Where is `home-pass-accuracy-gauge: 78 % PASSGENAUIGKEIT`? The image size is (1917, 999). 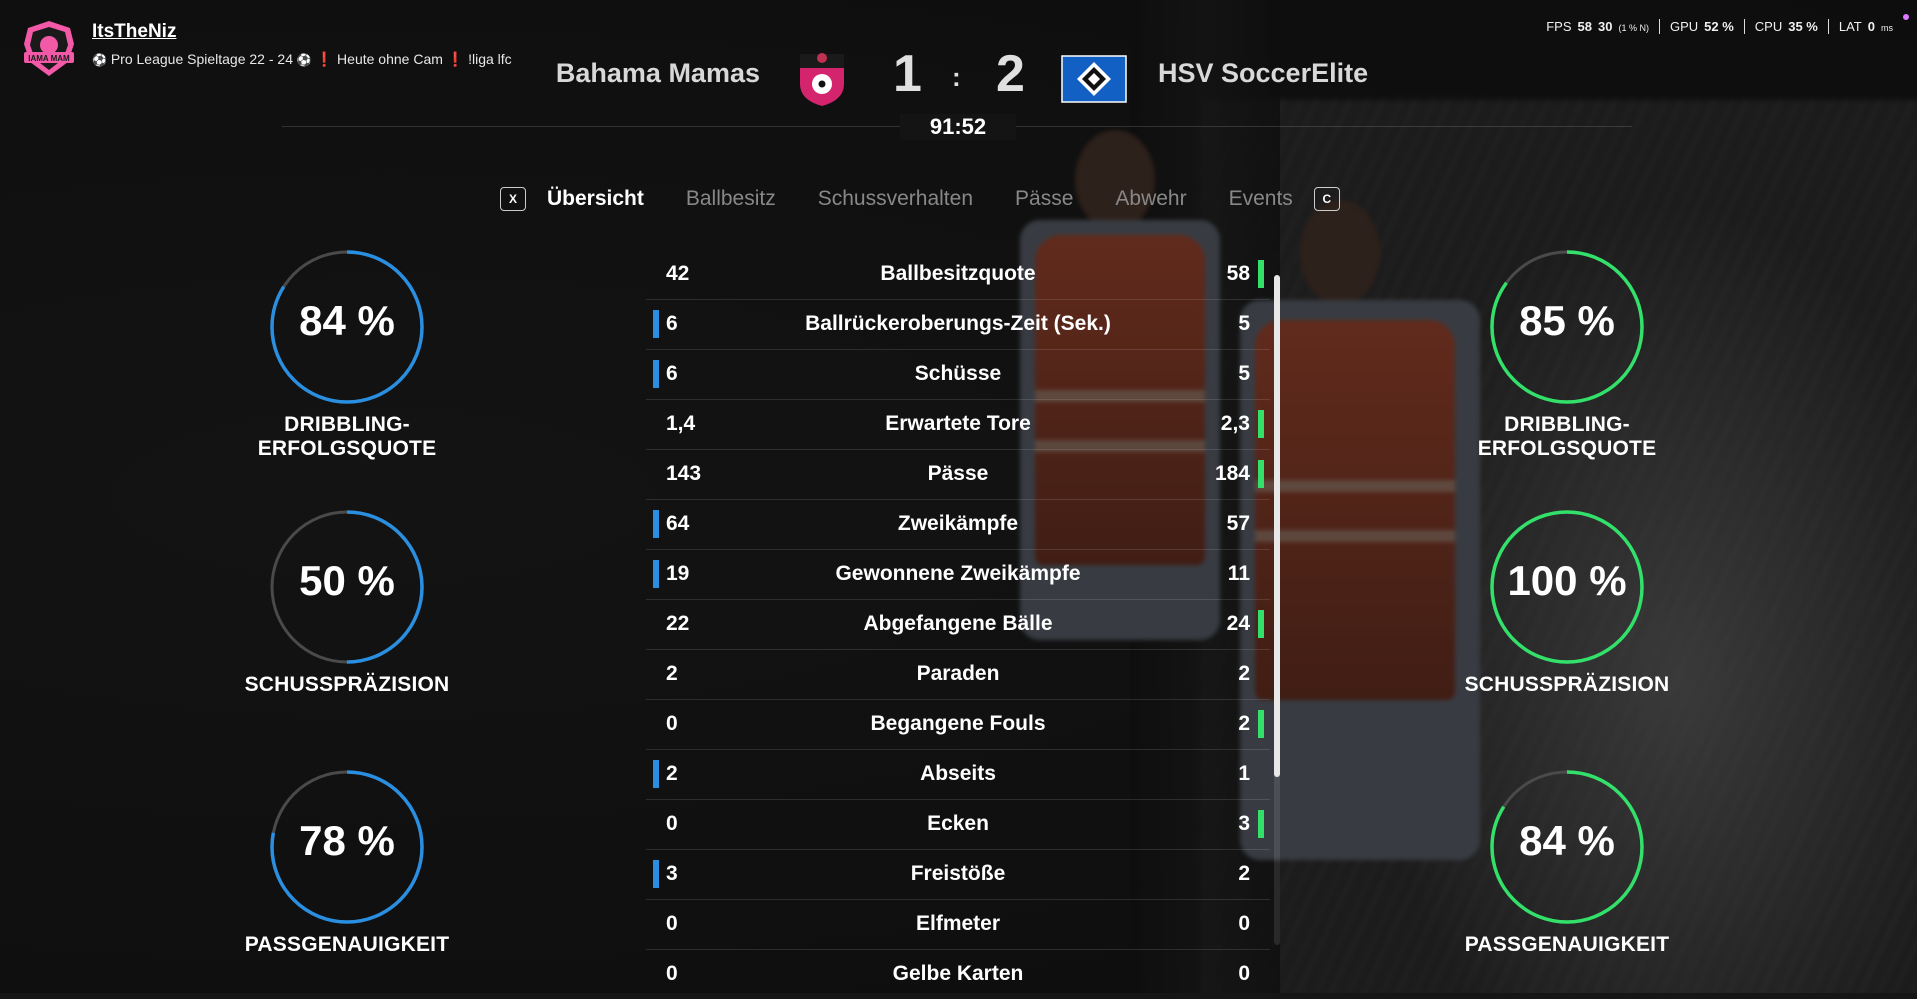 home-pass-accuracy-gauge: 78 % PASSGENAUIGKEIT is located at coordinates (347, 862).